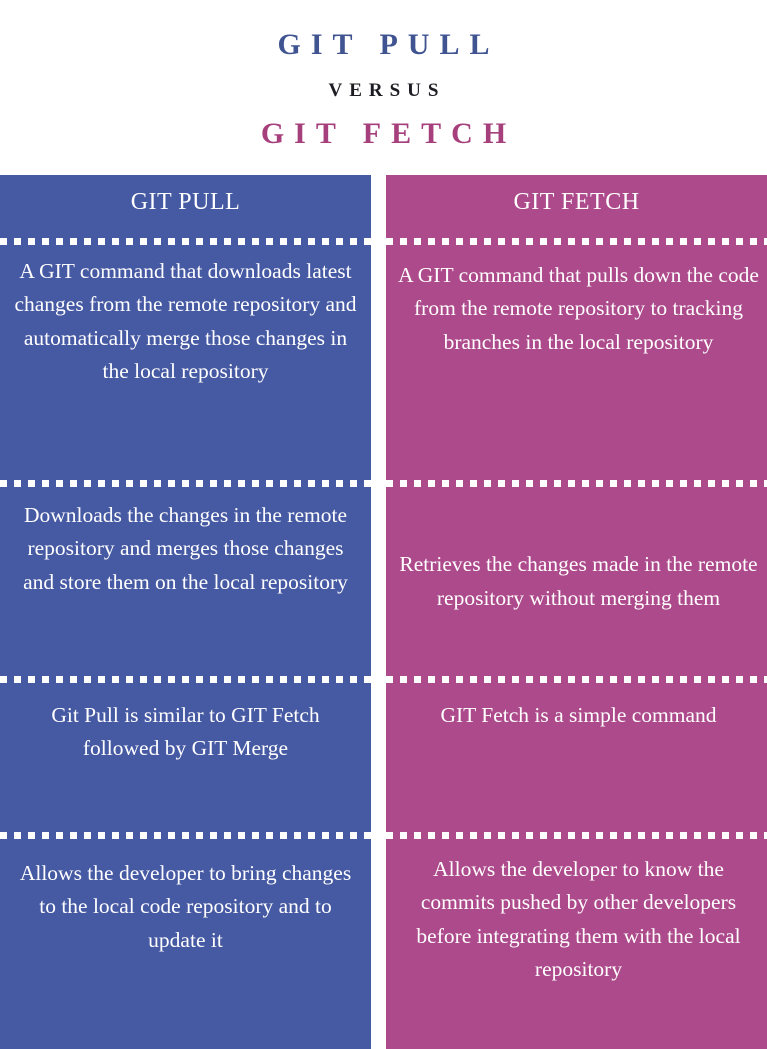 The image size is (767, 1049). I want to click on page-title-primary: GIT PULL, so click(388, 44).